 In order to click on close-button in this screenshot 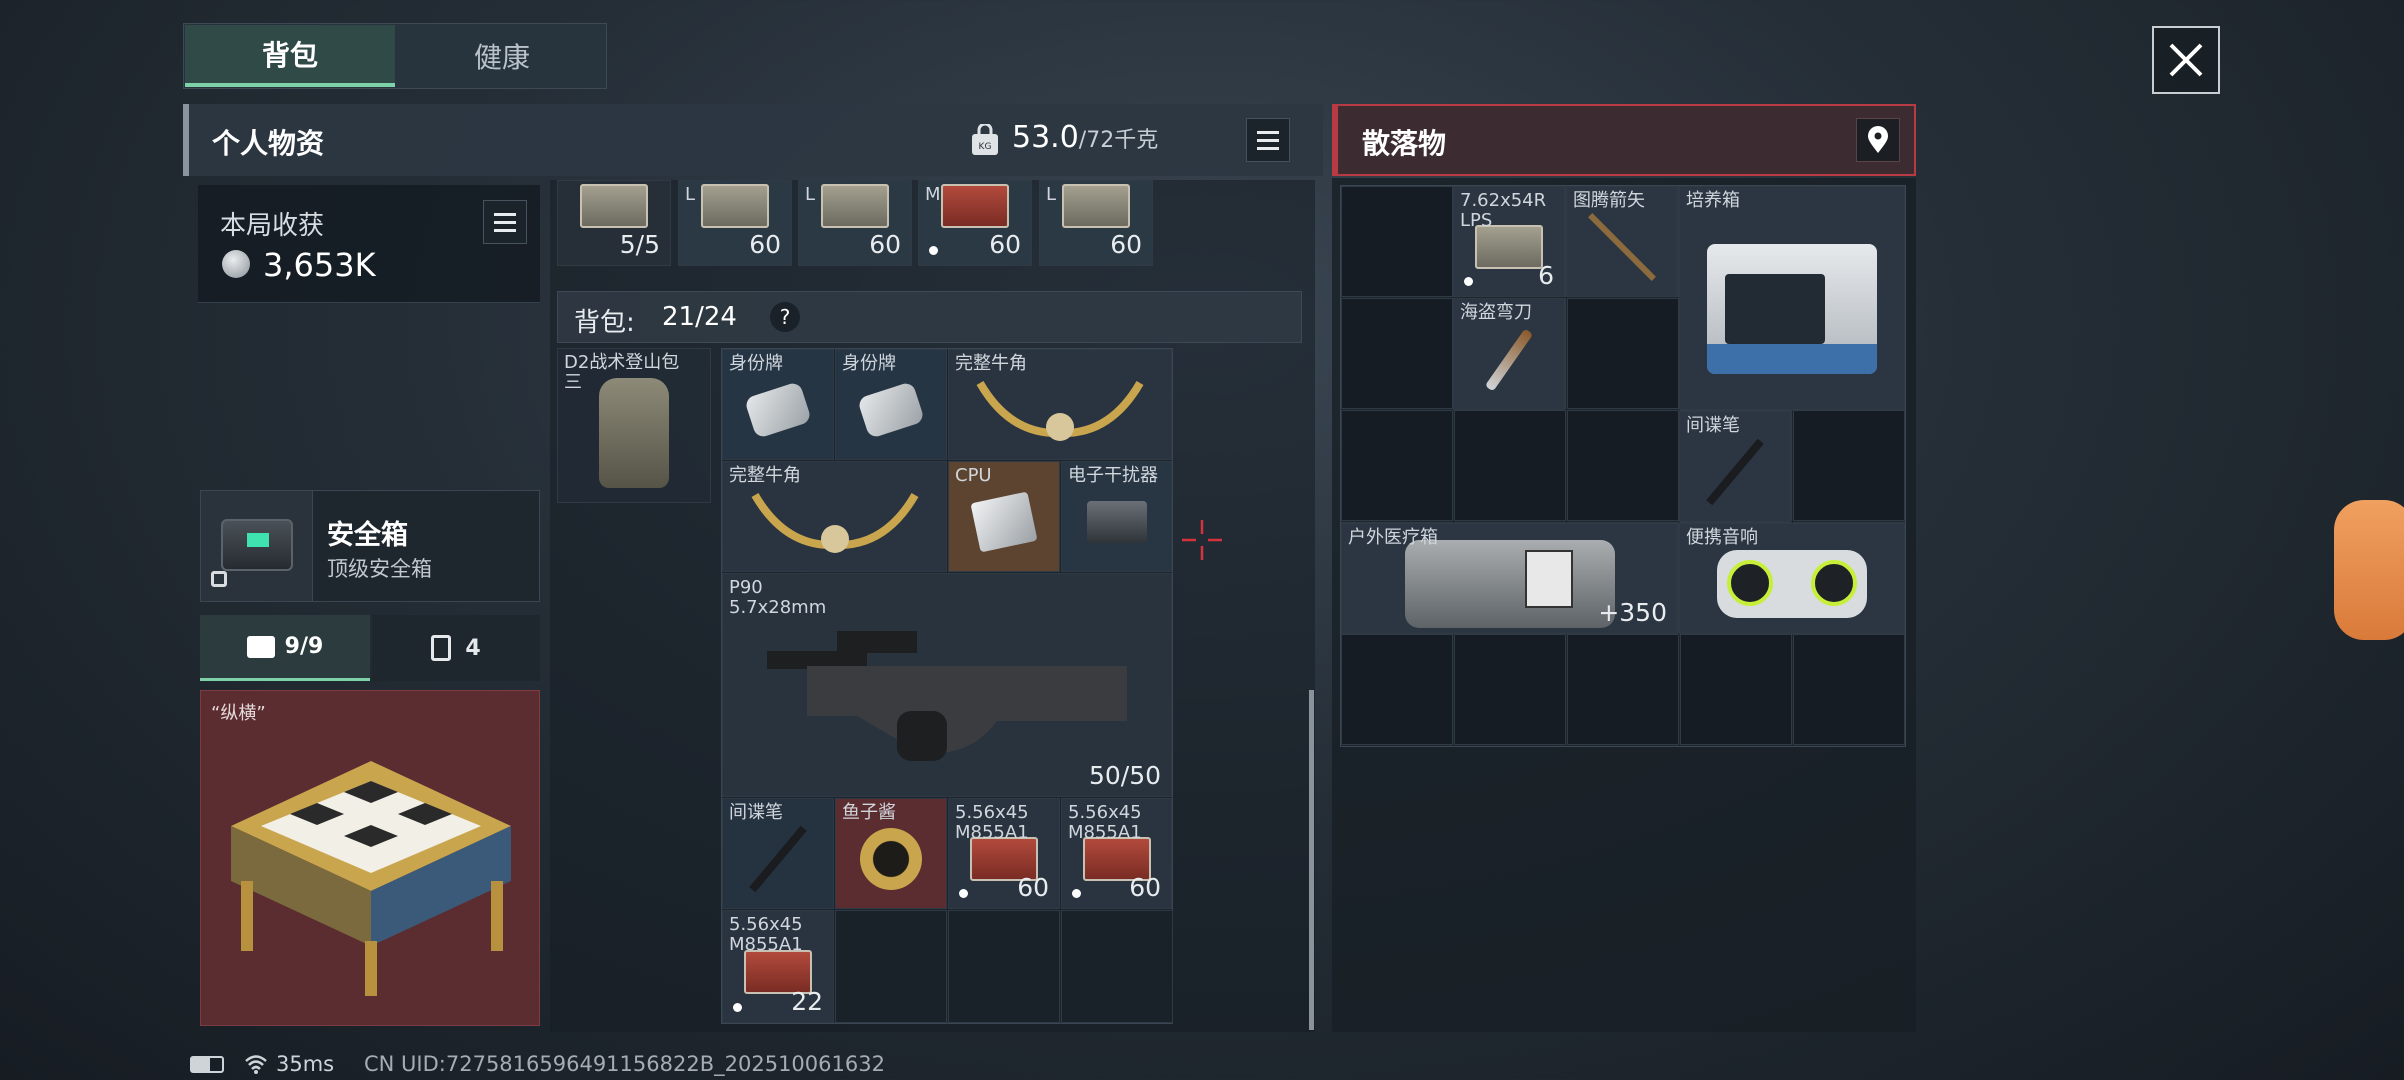, I will do `click(2186, 60)`.